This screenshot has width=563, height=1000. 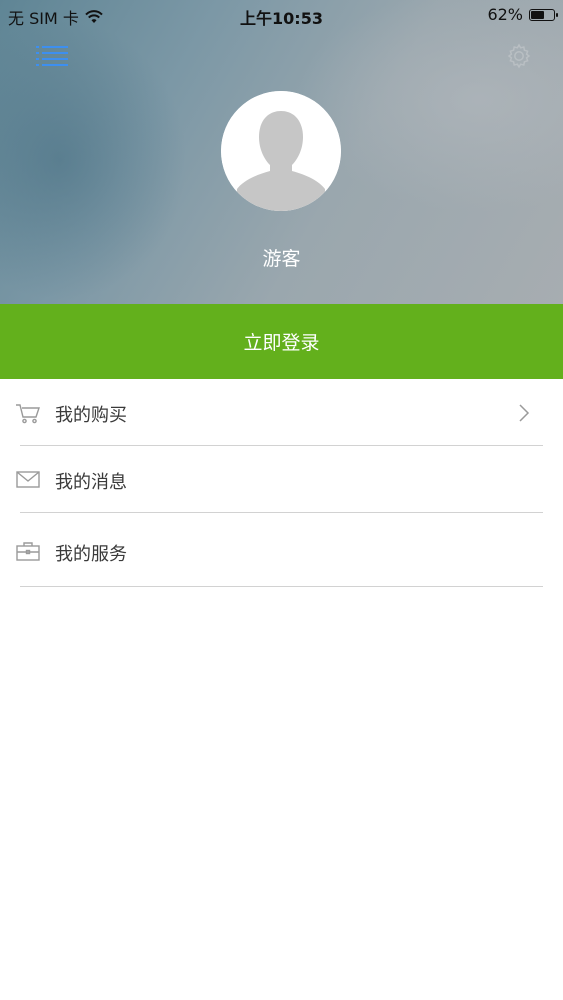 I want to click on list-menu-icon, so click(x=52, y=56).